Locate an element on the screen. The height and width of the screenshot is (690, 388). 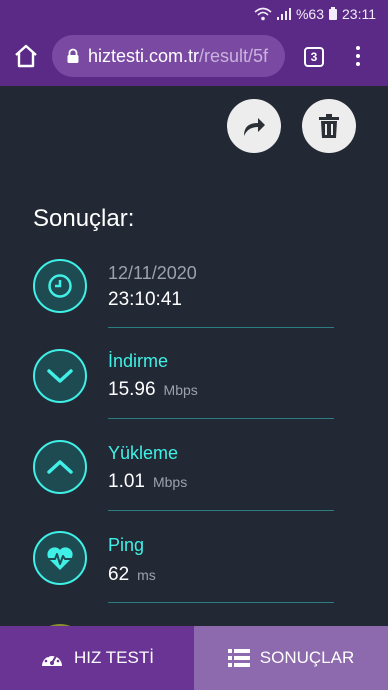
home-icon is located at coordinates (26, 56).